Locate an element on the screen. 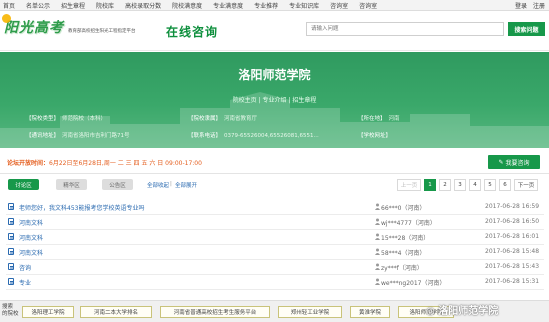 The height and width of the screenshot is (322, 549). logo-subtitle: 教育部高校招生阳光工程指定平台 is located at coordinates (102, 31).